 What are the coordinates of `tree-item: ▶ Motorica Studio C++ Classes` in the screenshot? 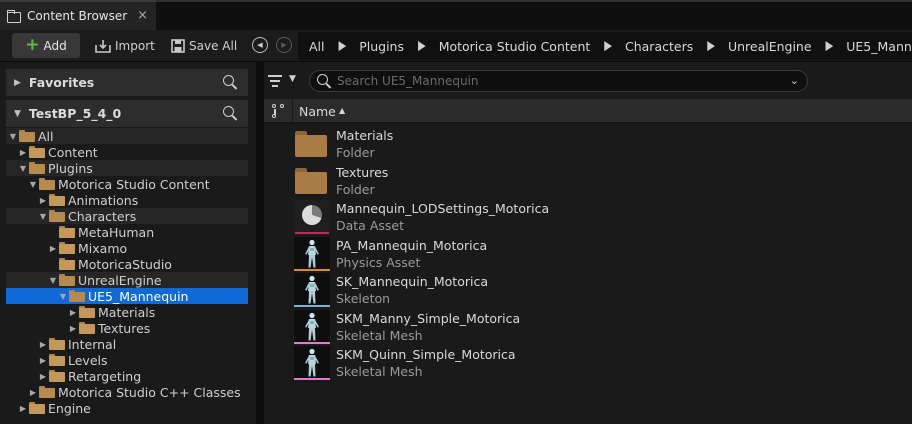 It's located at (127, 392).